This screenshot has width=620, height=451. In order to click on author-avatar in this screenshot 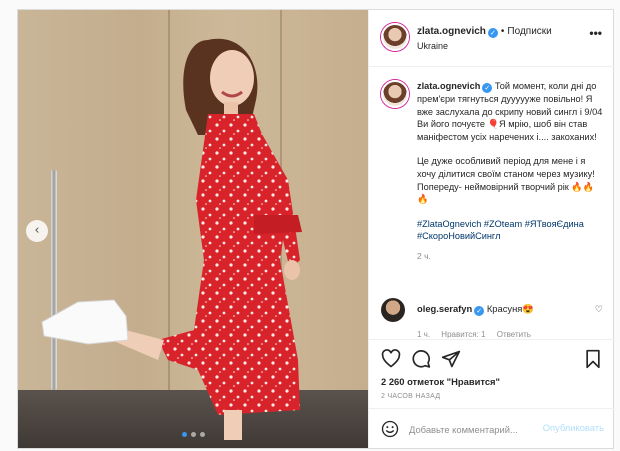, I will do `click(395, 37)`.